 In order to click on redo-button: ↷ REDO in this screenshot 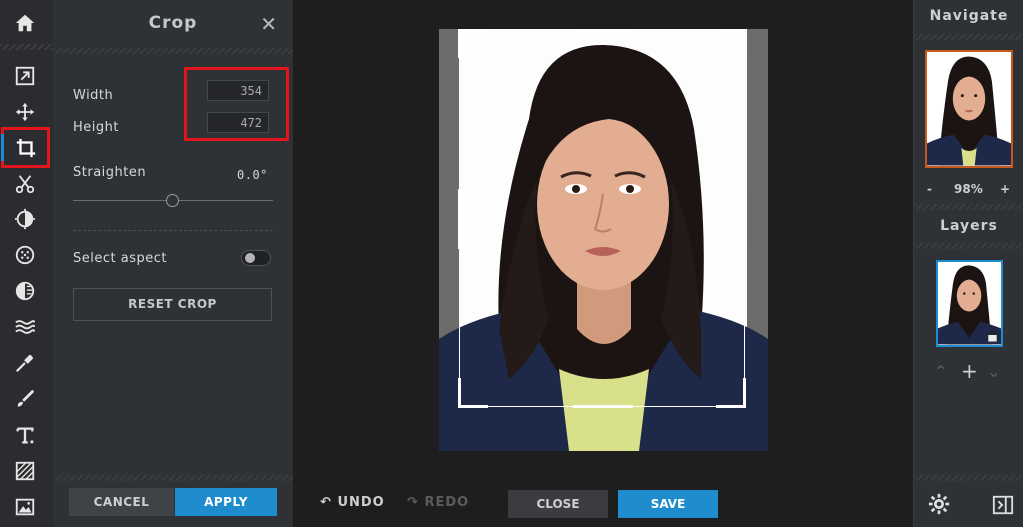, I will do `click(438, 502)`.